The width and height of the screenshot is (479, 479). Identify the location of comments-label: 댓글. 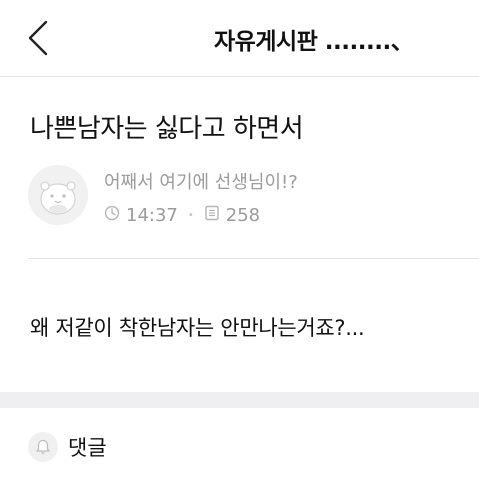
(87, 448).